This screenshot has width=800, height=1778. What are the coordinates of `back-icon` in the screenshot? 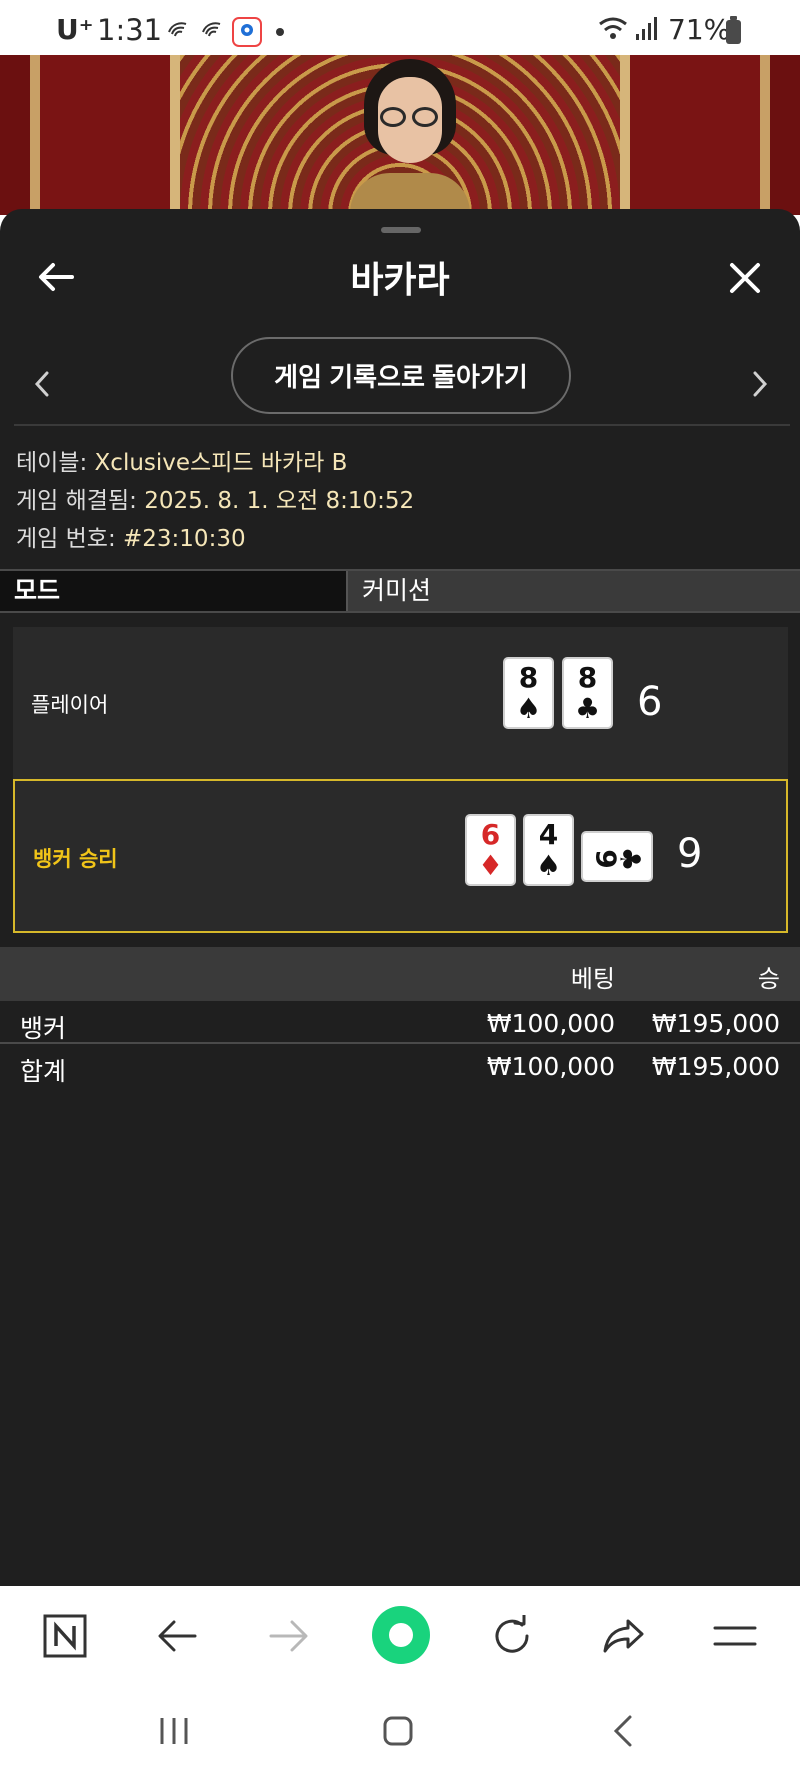 It's located at (622, 1731).